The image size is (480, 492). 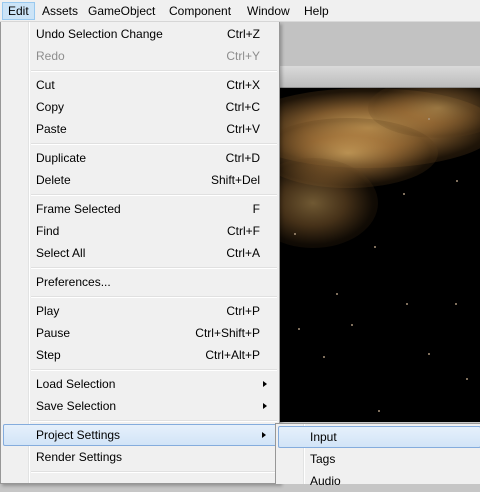 I want to click on menu-item-shortcut: Ctrl+Z, so click(x=243, y=34).